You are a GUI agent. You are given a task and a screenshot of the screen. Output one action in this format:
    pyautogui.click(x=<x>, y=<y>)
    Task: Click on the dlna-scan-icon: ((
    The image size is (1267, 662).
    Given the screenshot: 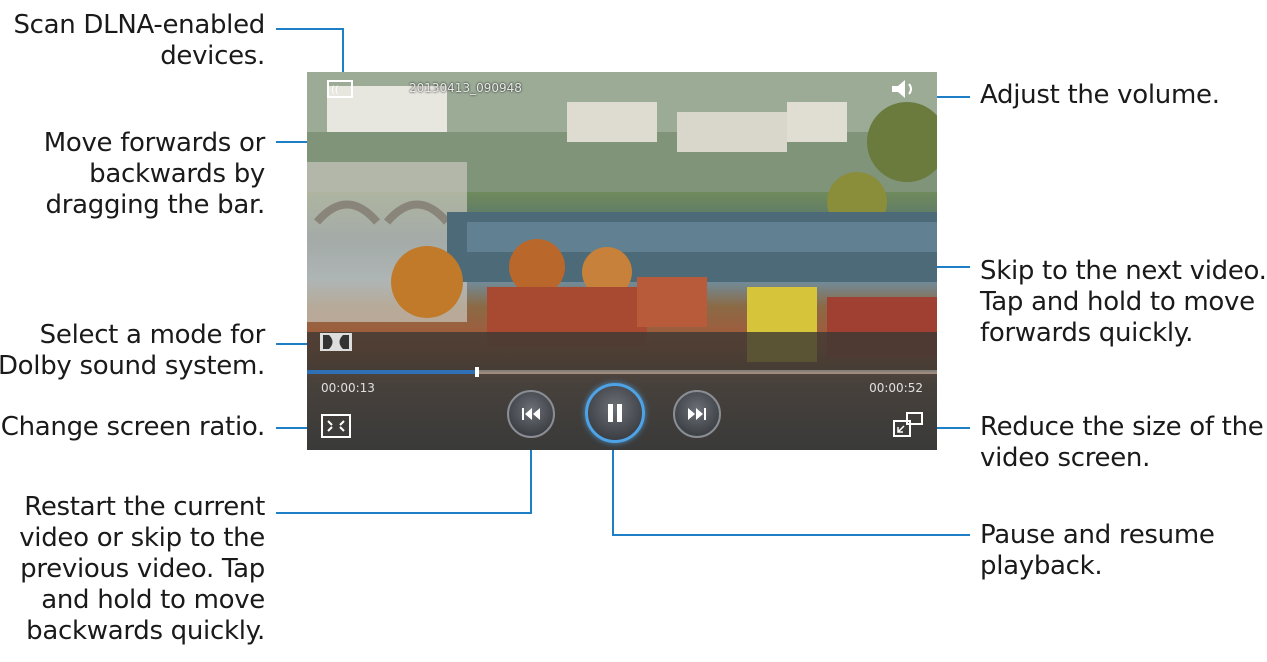 What is the action you would take?
    pyautogui.click(x=340, y=89)
    